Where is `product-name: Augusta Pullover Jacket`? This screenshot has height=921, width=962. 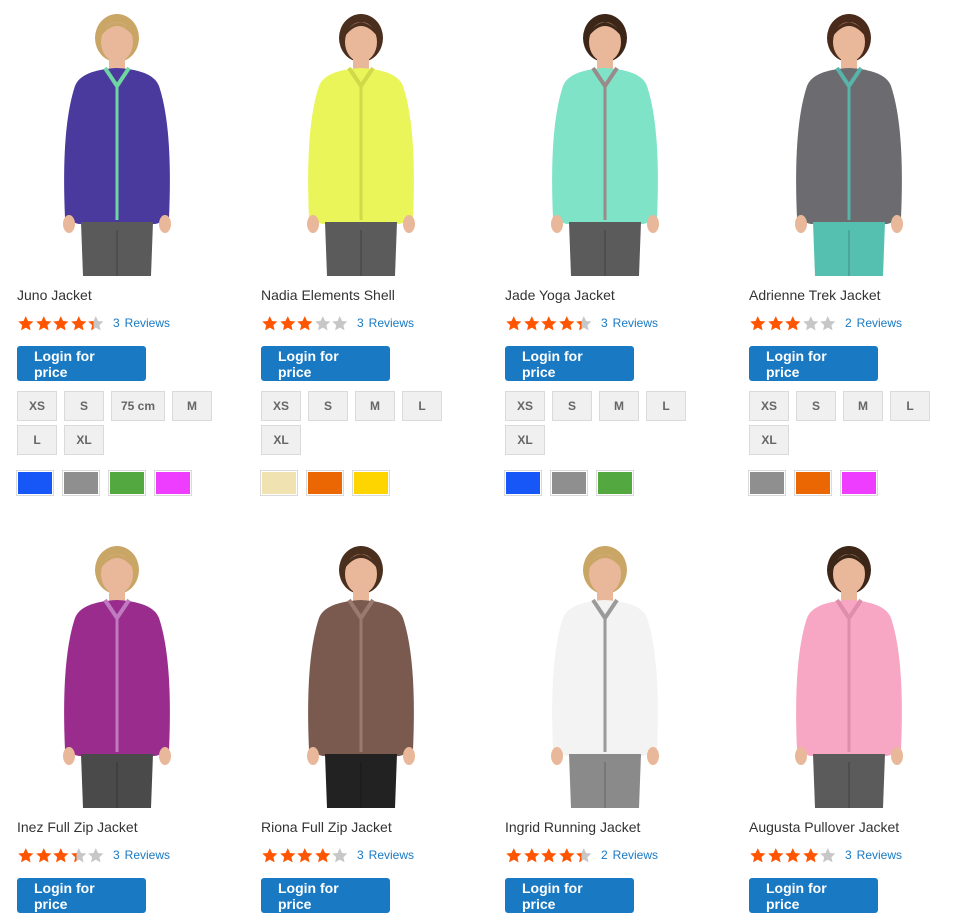
product-name: Augusta Pullover Jacket is located at coordinates (824, 827).